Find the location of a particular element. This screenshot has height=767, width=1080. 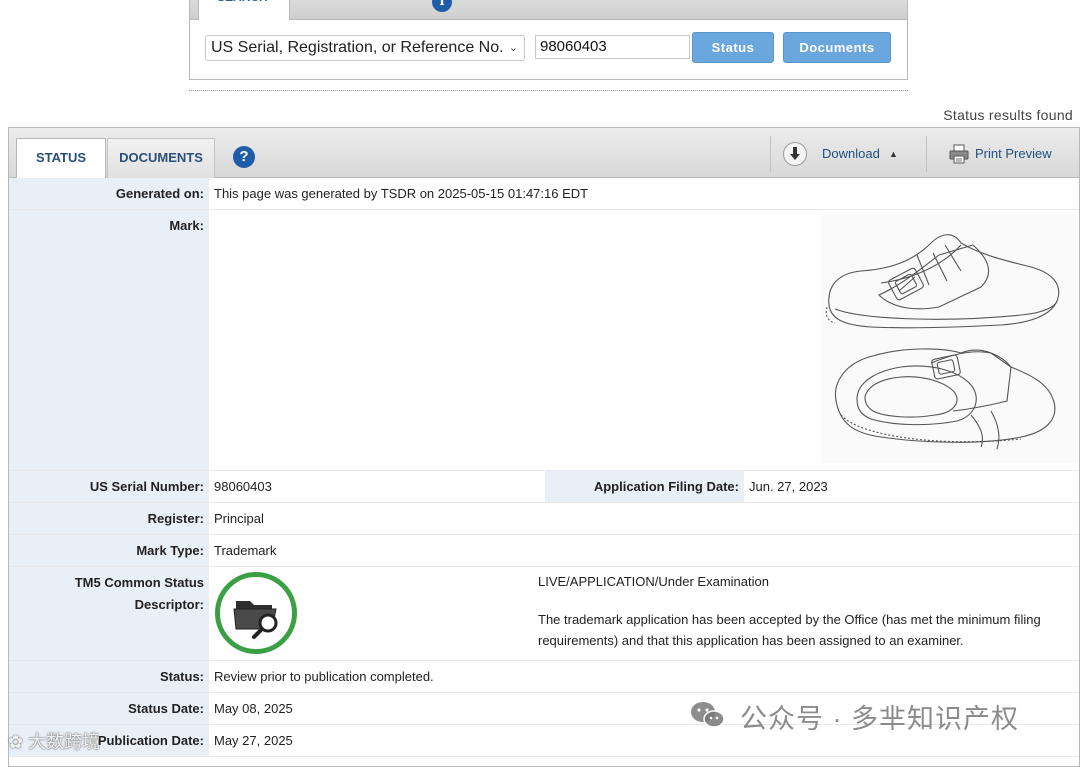

value-register: Principal is located at coordinates (239, 518).